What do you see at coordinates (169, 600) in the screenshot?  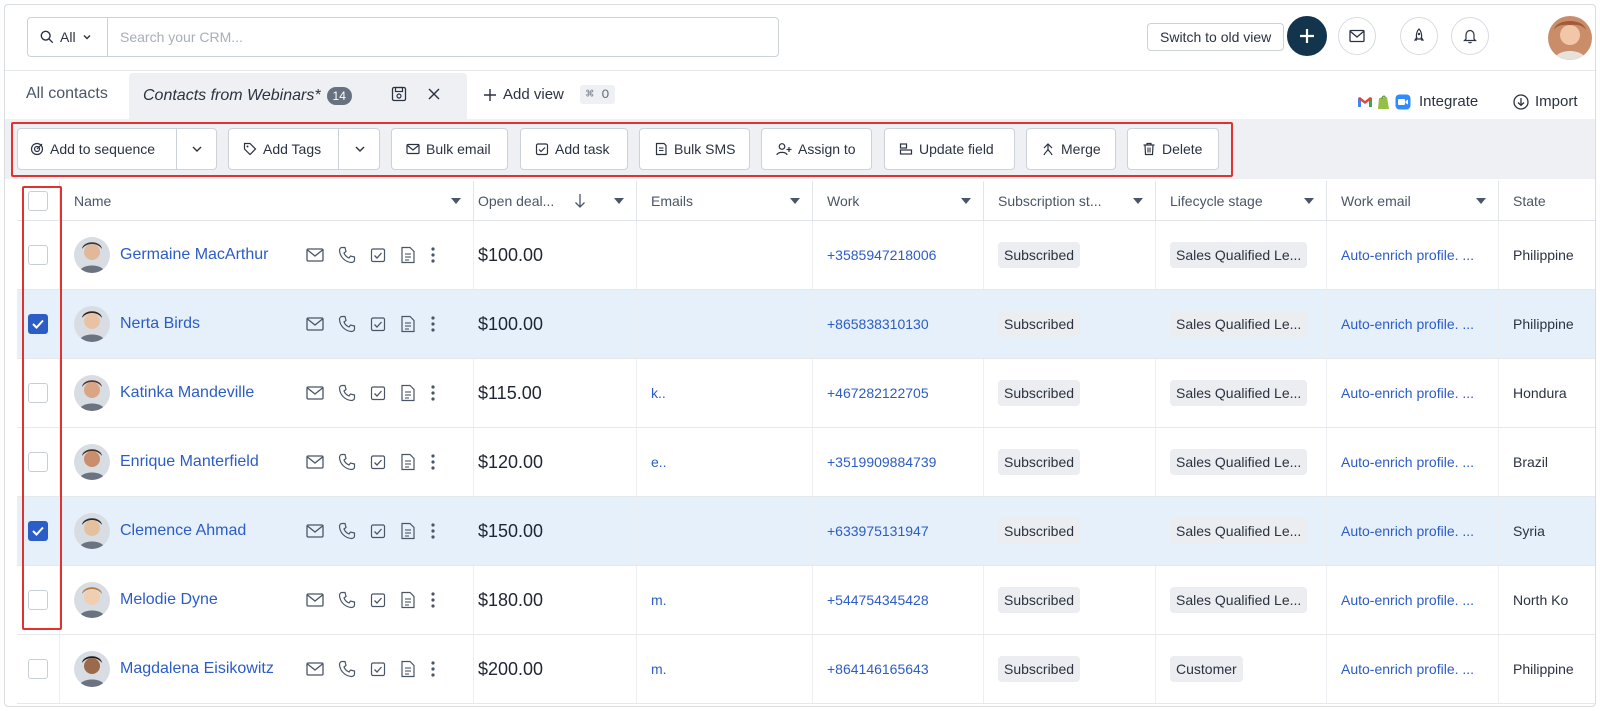 I see `contact-name-link: Melodie Dyne` at bounding box center [169, 600].